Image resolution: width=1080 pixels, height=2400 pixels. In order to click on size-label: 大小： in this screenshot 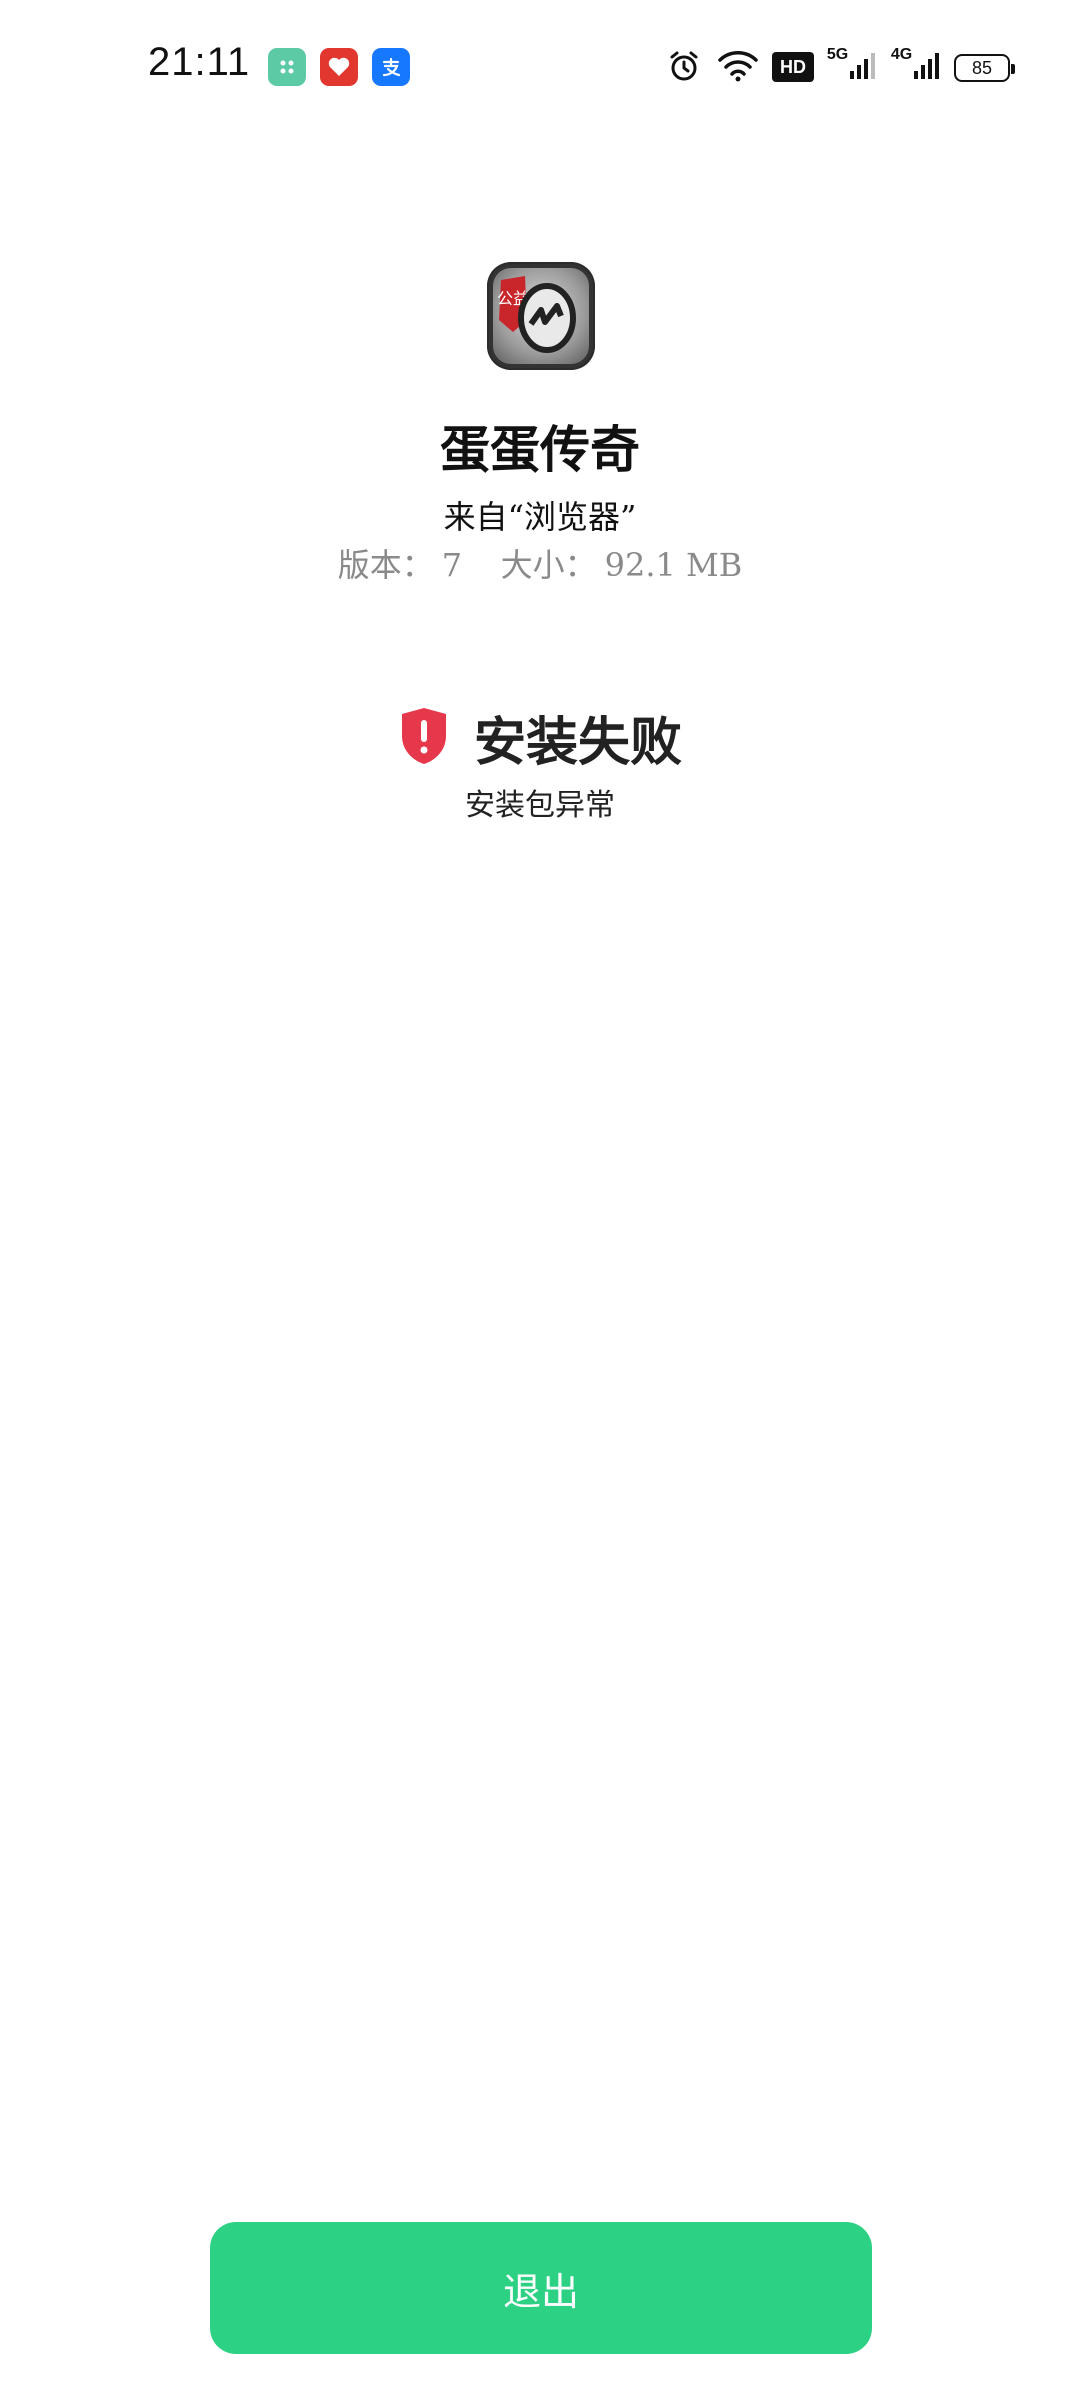, I will do `click(548, 565)`.